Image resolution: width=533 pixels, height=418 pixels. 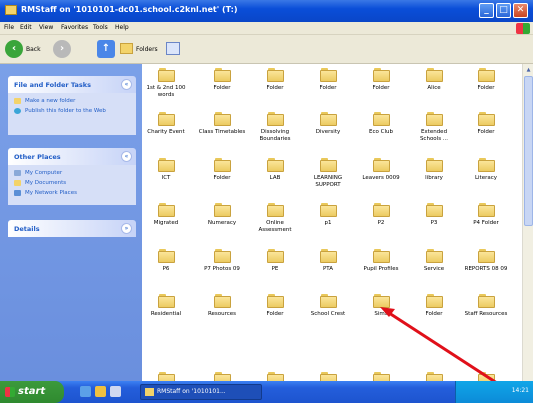 What do you see at coordinates (32, 392) in the screenshot?
I see `start-button: start` at bounding box center [32, 392].